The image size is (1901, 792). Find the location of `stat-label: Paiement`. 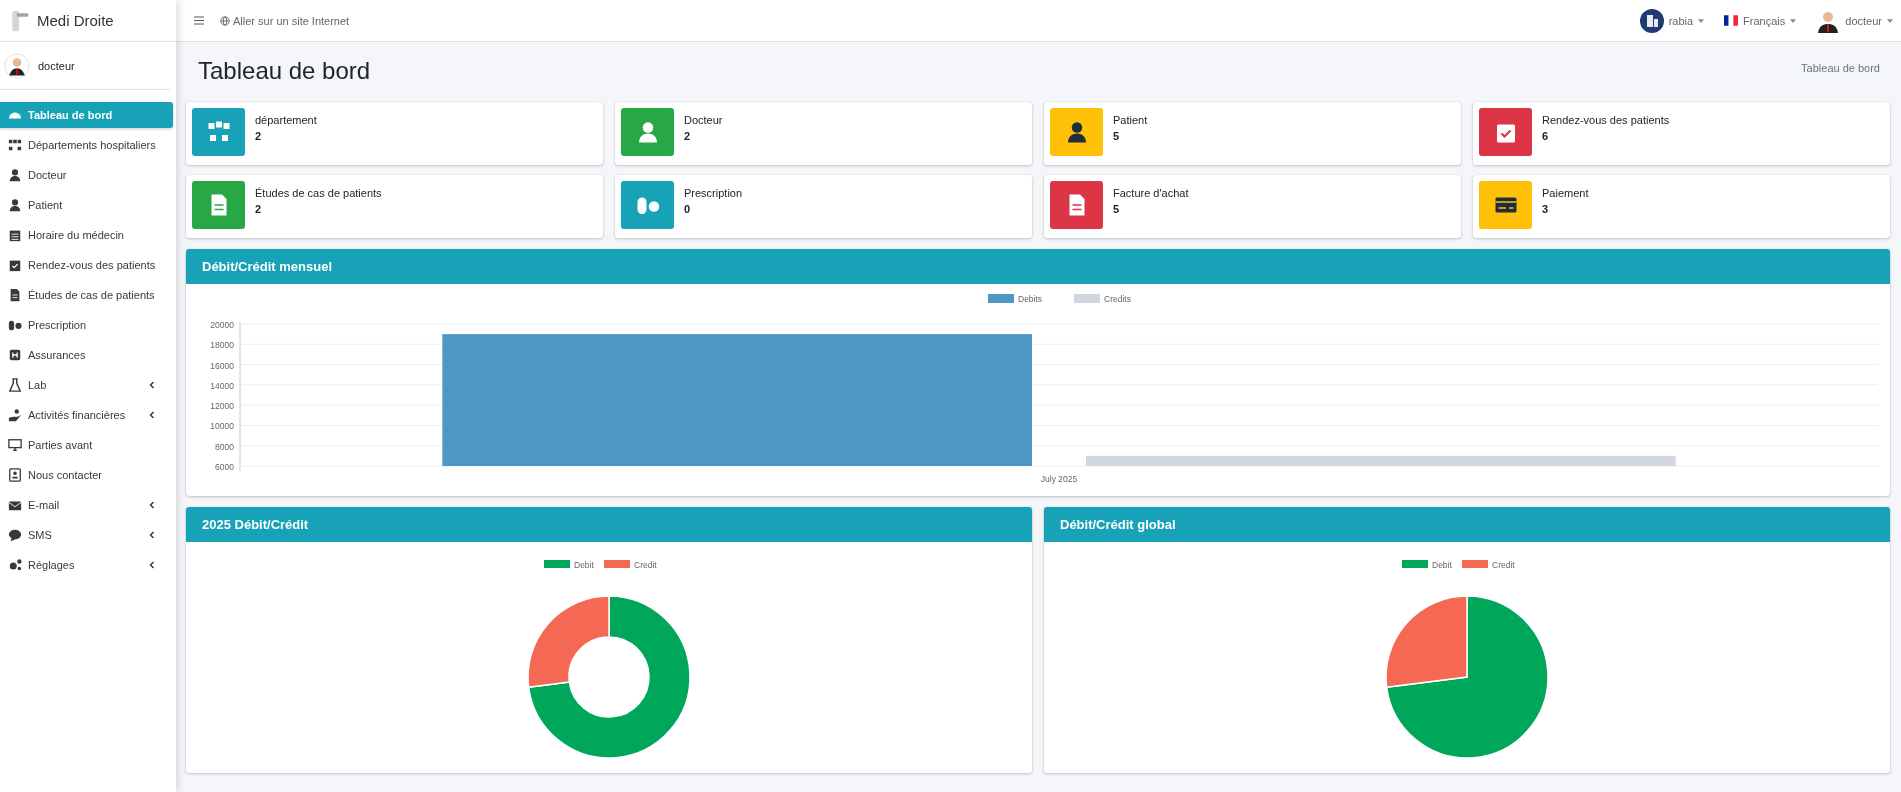

stat-label: Paiement is located at coordinates (1565, 192).